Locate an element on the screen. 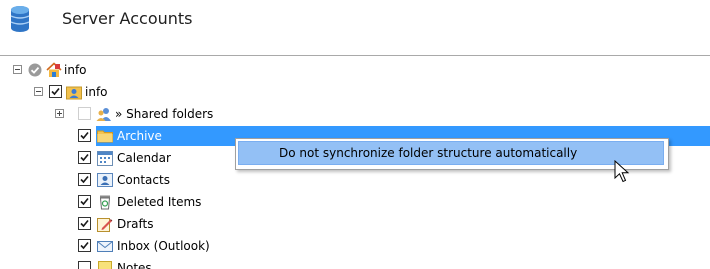 The image size is (710, 269). expand-toggle is located at coordinates (59, 113).